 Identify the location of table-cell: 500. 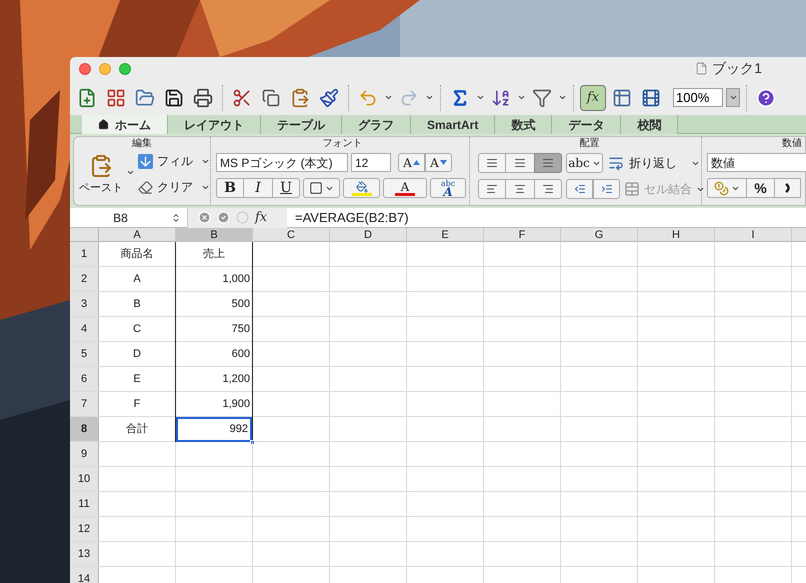
(214, 304).